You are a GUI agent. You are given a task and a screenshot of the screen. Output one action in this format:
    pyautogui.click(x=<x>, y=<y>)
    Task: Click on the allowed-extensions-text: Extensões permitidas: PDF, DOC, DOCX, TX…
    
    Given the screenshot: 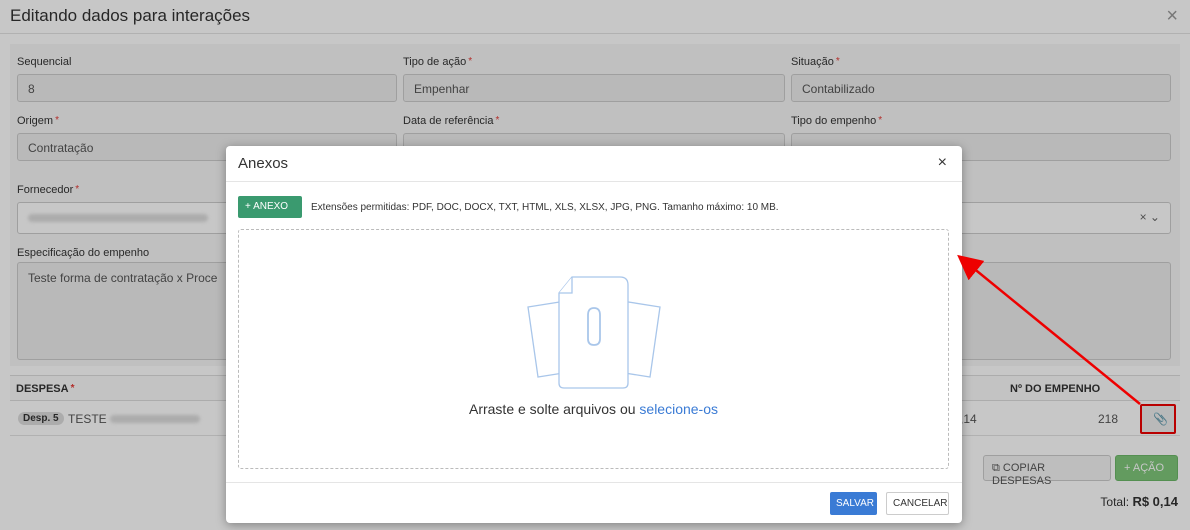 What is the action you would take?
    pyautogui.click(x=545, y=207)
    